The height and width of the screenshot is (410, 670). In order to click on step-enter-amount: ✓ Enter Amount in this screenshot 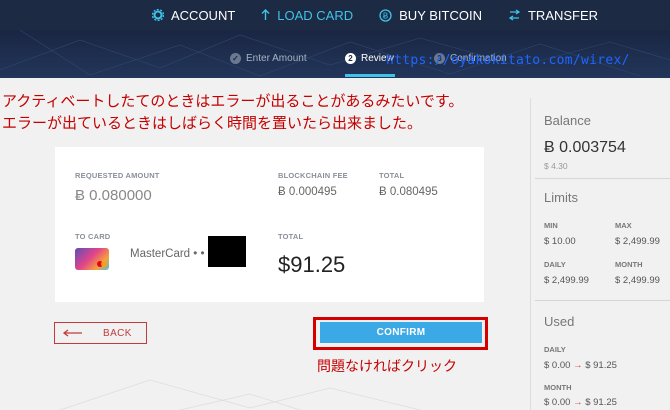, I will do `click(268, 58)`.